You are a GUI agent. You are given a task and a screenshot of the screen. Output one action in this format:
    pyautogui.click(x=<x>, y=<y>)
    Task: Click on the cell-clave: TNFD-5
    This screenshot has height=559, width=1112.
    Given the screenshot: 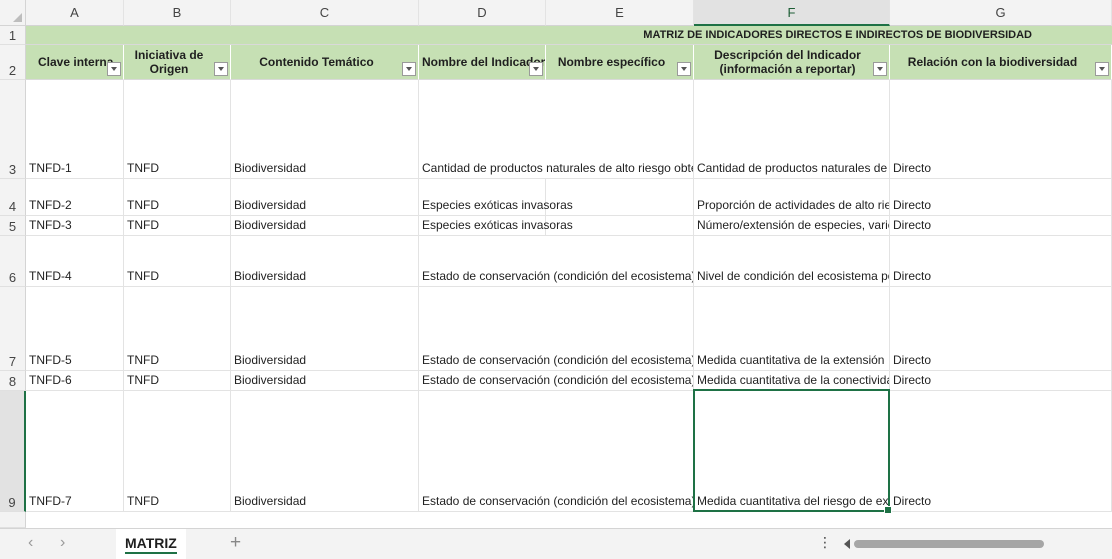 What is the action you would take?
    pyautogui.click(x=75, y=329)
    